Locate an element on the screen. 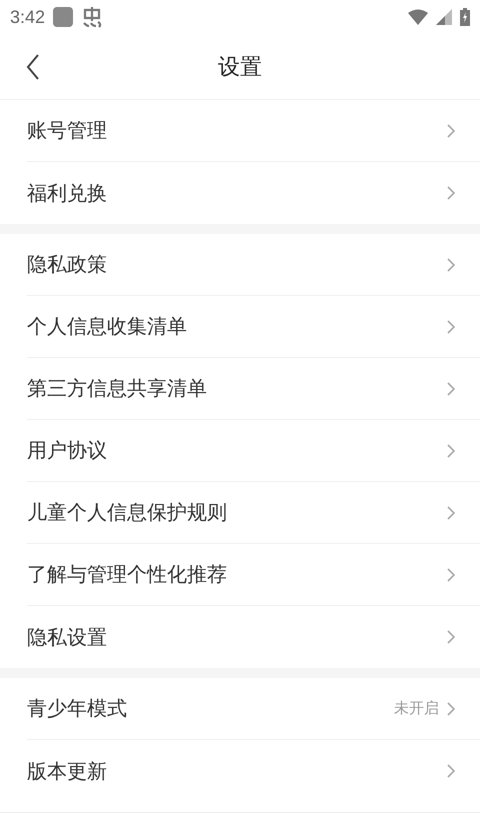 The image size is (480, 813). settings-row: 版本更新 is located at coordinates (253, 771).